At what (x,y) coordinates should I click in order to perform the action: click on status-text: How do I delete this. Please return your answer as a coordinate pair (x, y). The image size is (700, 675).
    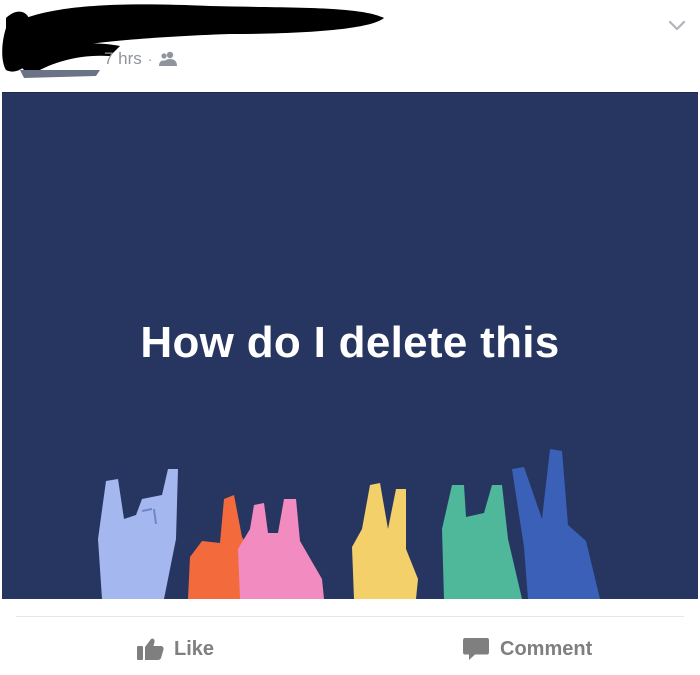
    Looking at the image, I should click on (350, 342).